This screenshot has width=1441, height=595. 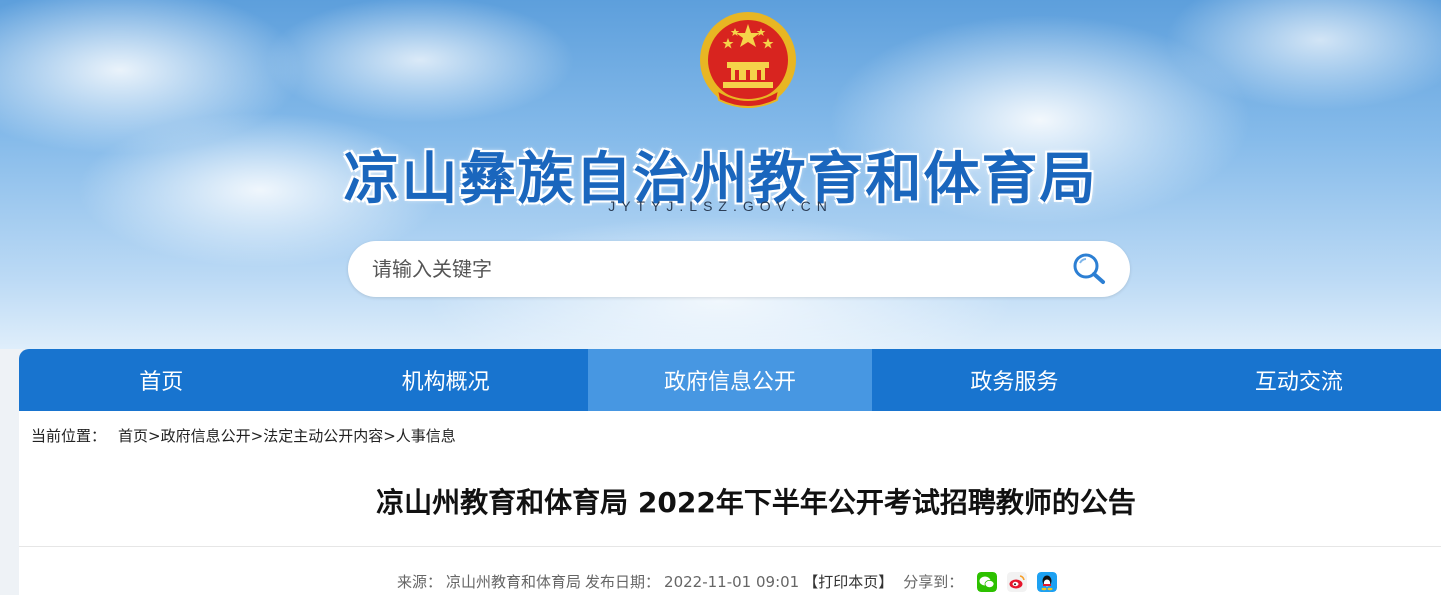 What do you see at coordinates (720, 206) in the screenshot?
I see `site-domain: JYTYJ.LSZ.GOV.CN` at bounding box center [720, 206].